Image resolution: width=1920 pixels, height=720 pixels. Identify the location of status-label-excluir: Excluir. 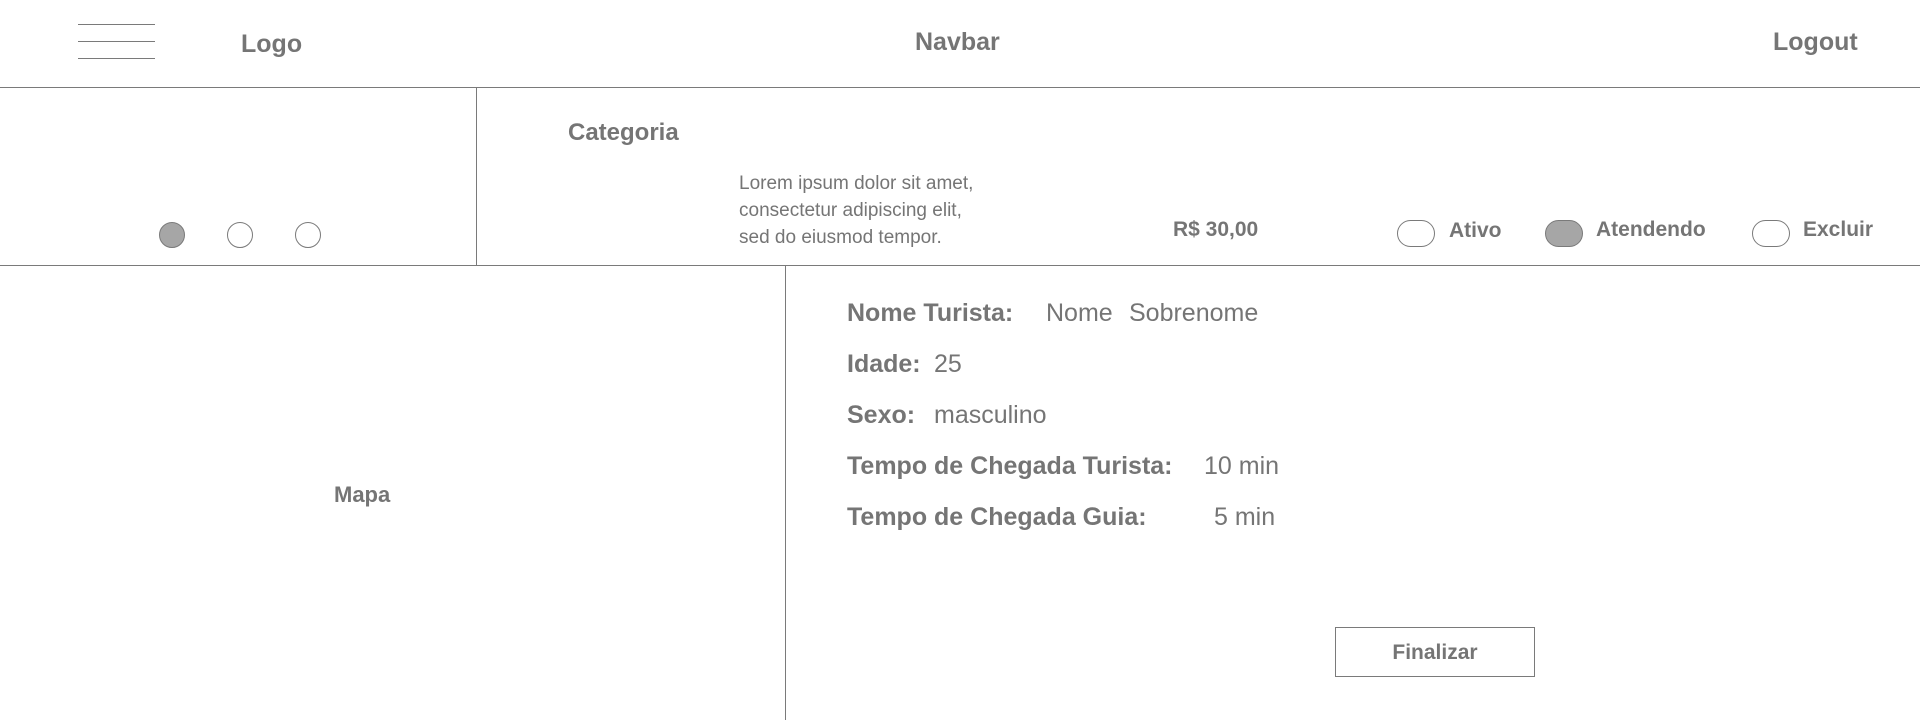
(1838, 229).